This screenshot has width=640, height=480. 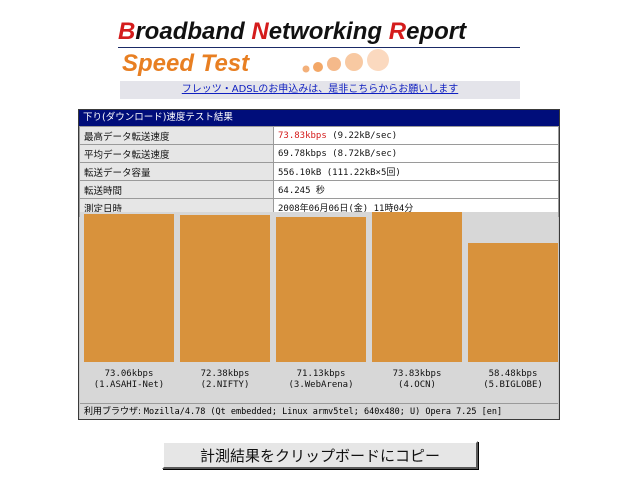 I want to click on chart-bar-label: 71.13kbps (3.WebArena), so click(x=321, y=380).